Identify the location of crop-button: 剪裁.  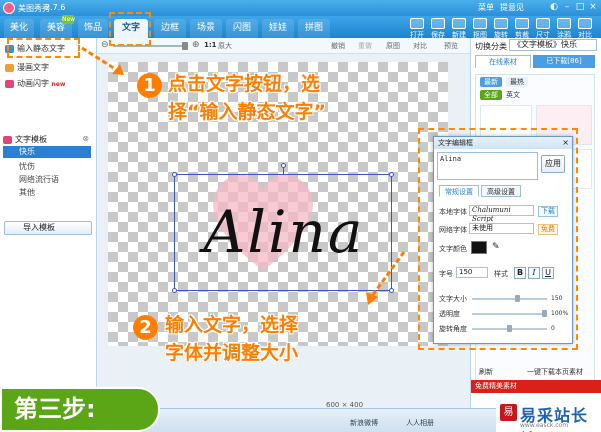
(522, 29).